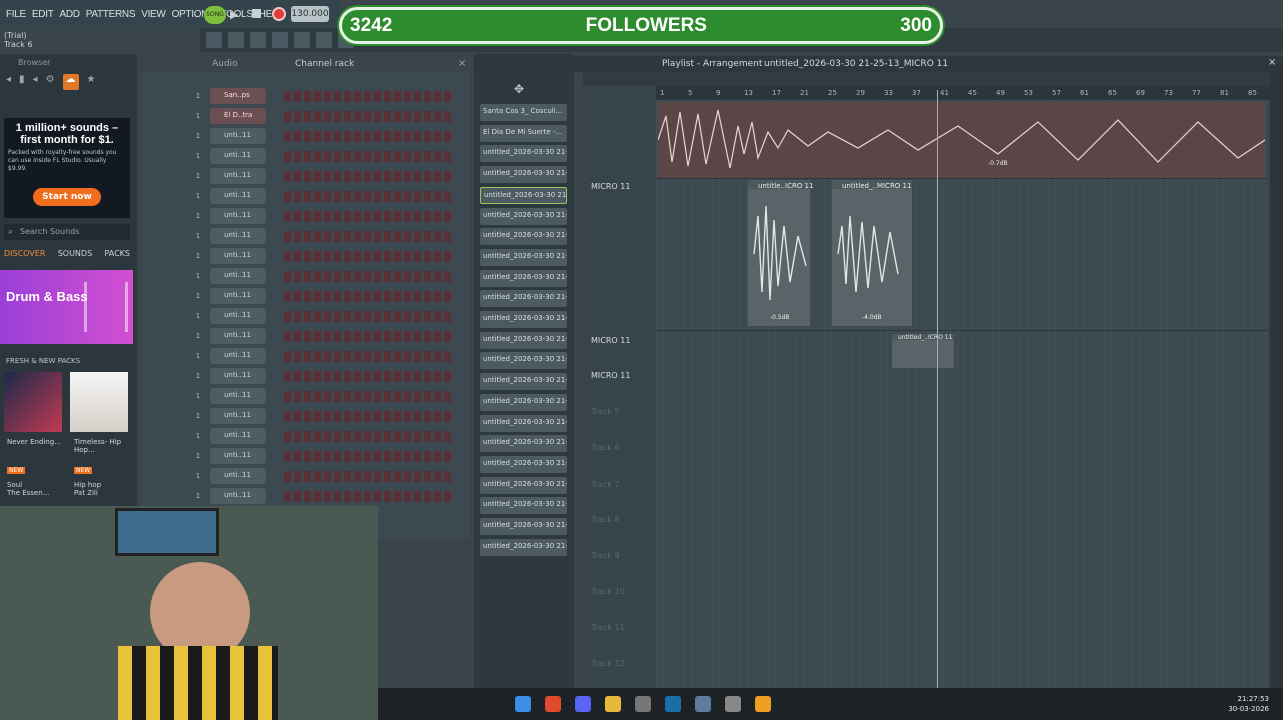 Image resolution: width=1283 pixels, height=720 pixels. What do you see at coordinates (583, 704) in the screenshot?
I see `discord-icon` at bounding box center [583, 704].